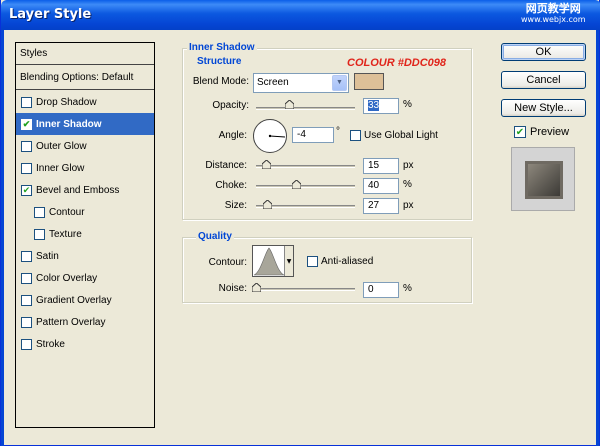 The image size is (600, 446). Describe the element at coordinates (543, 52) in the screenshot. I see `ok-button: OK` at that location.